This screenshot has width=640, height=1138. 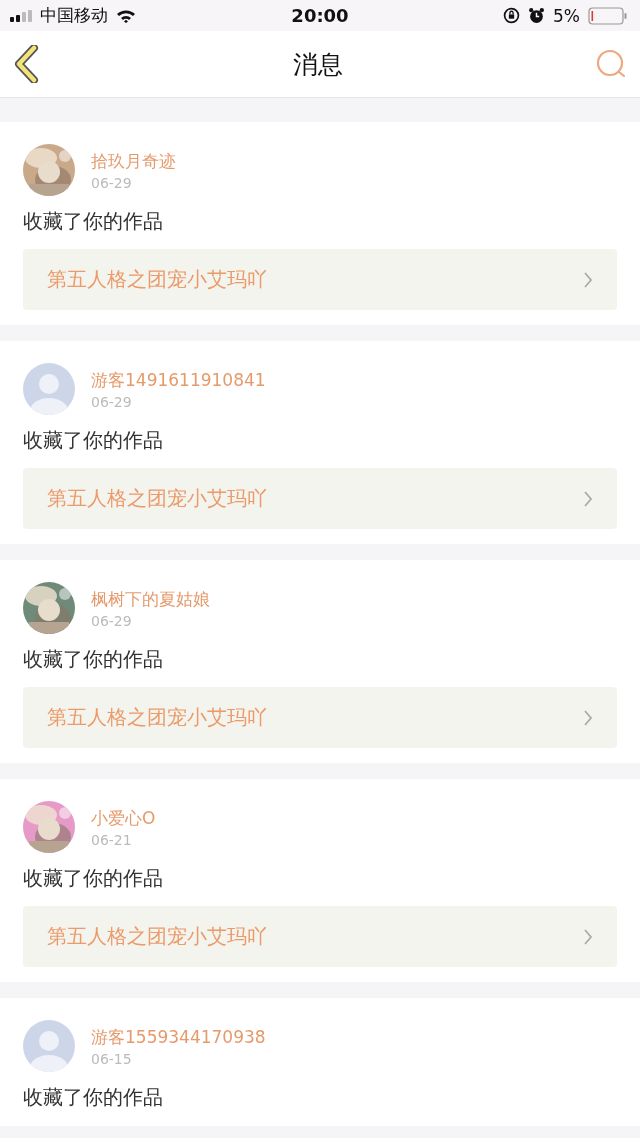 What do you see at coordinates (178, 380) in the screenshot?
I see `user-name: 游客1491611910841` at bounding box center [178, 380].